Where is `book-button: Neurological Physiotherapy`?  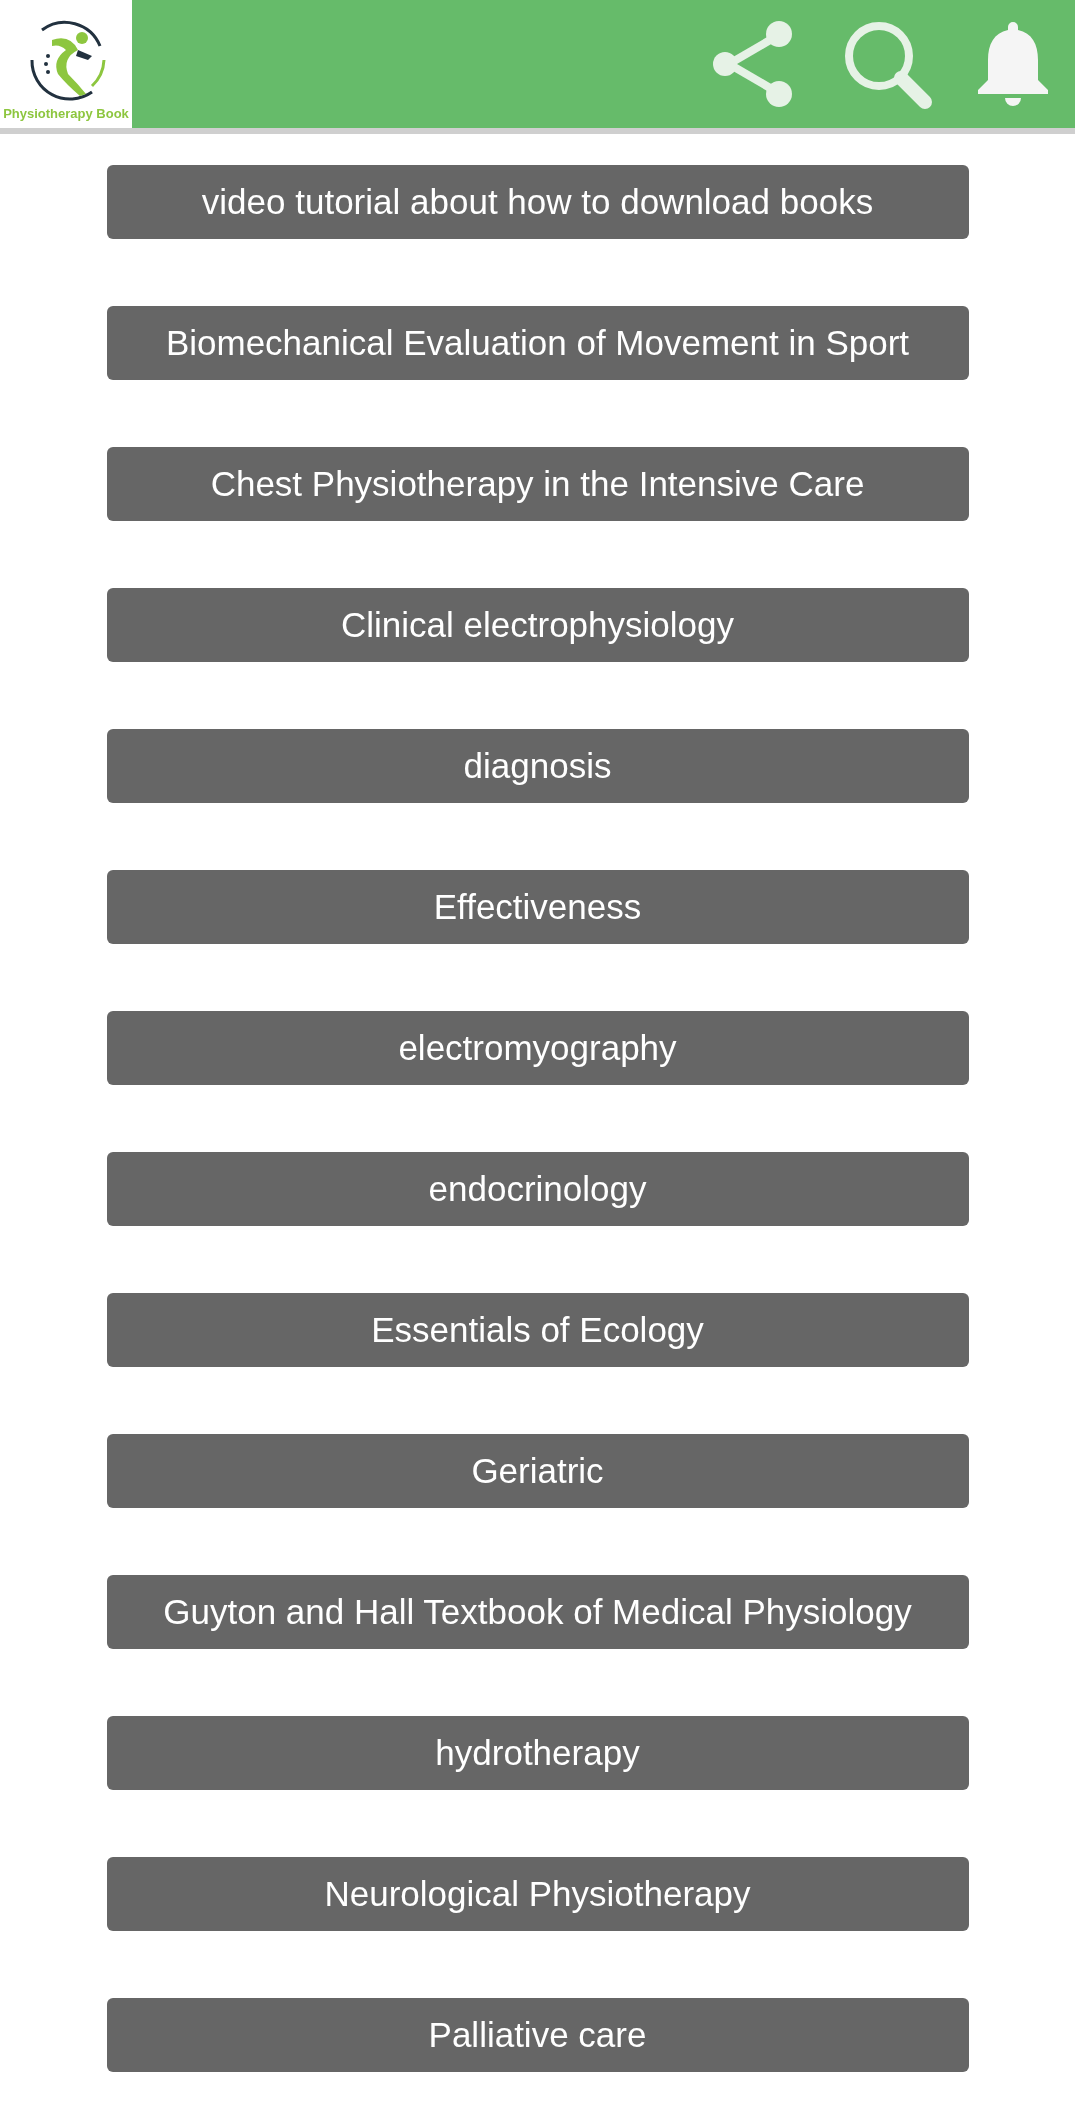
book-button: Neurological Physiotherapy is located at coordinates (537, 1894).